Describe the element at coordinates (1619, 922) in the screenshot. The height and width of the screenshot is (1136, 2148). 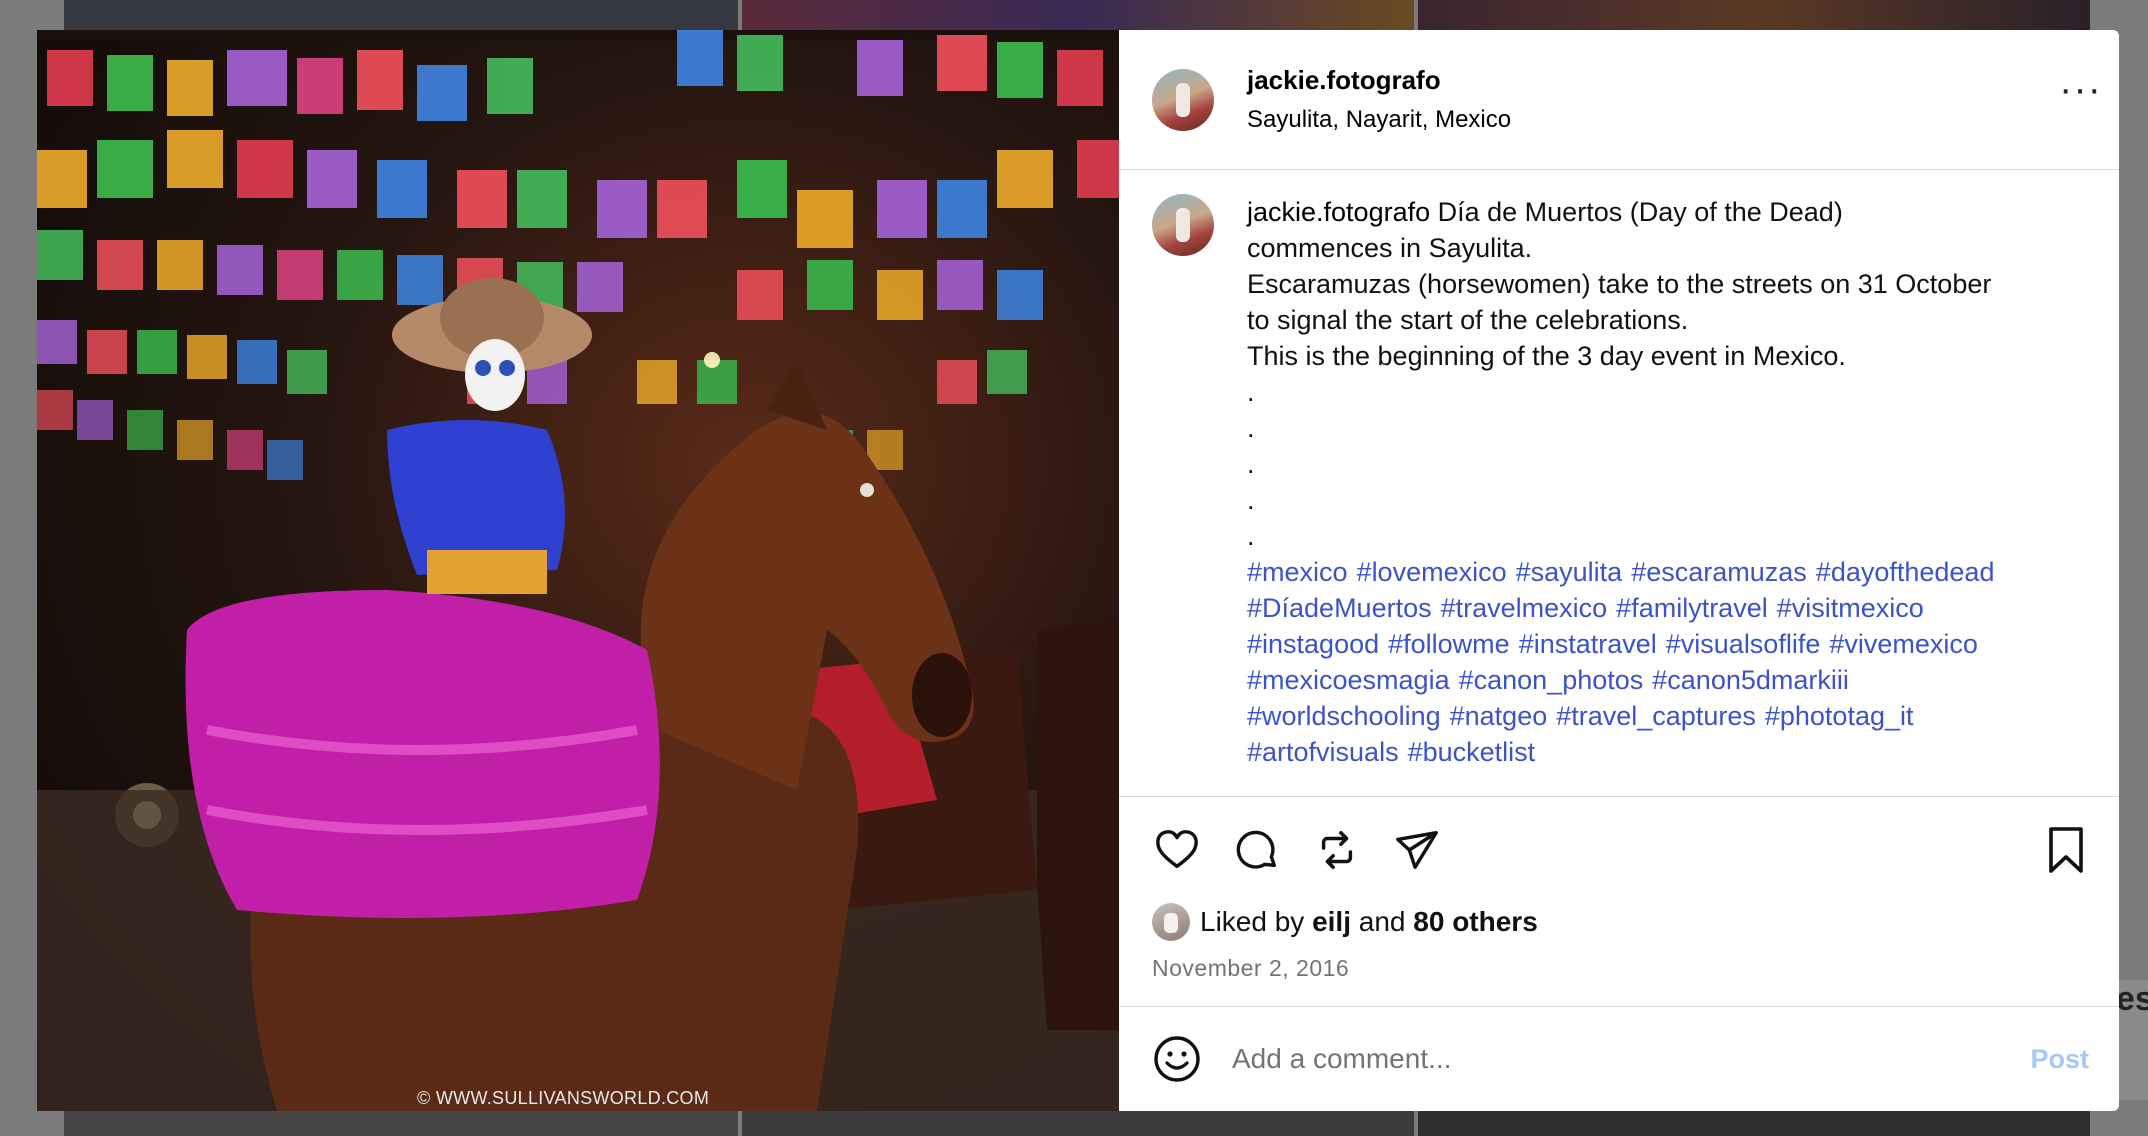
I see `likes-summary: Liked by eilj and 80 others` at that location.